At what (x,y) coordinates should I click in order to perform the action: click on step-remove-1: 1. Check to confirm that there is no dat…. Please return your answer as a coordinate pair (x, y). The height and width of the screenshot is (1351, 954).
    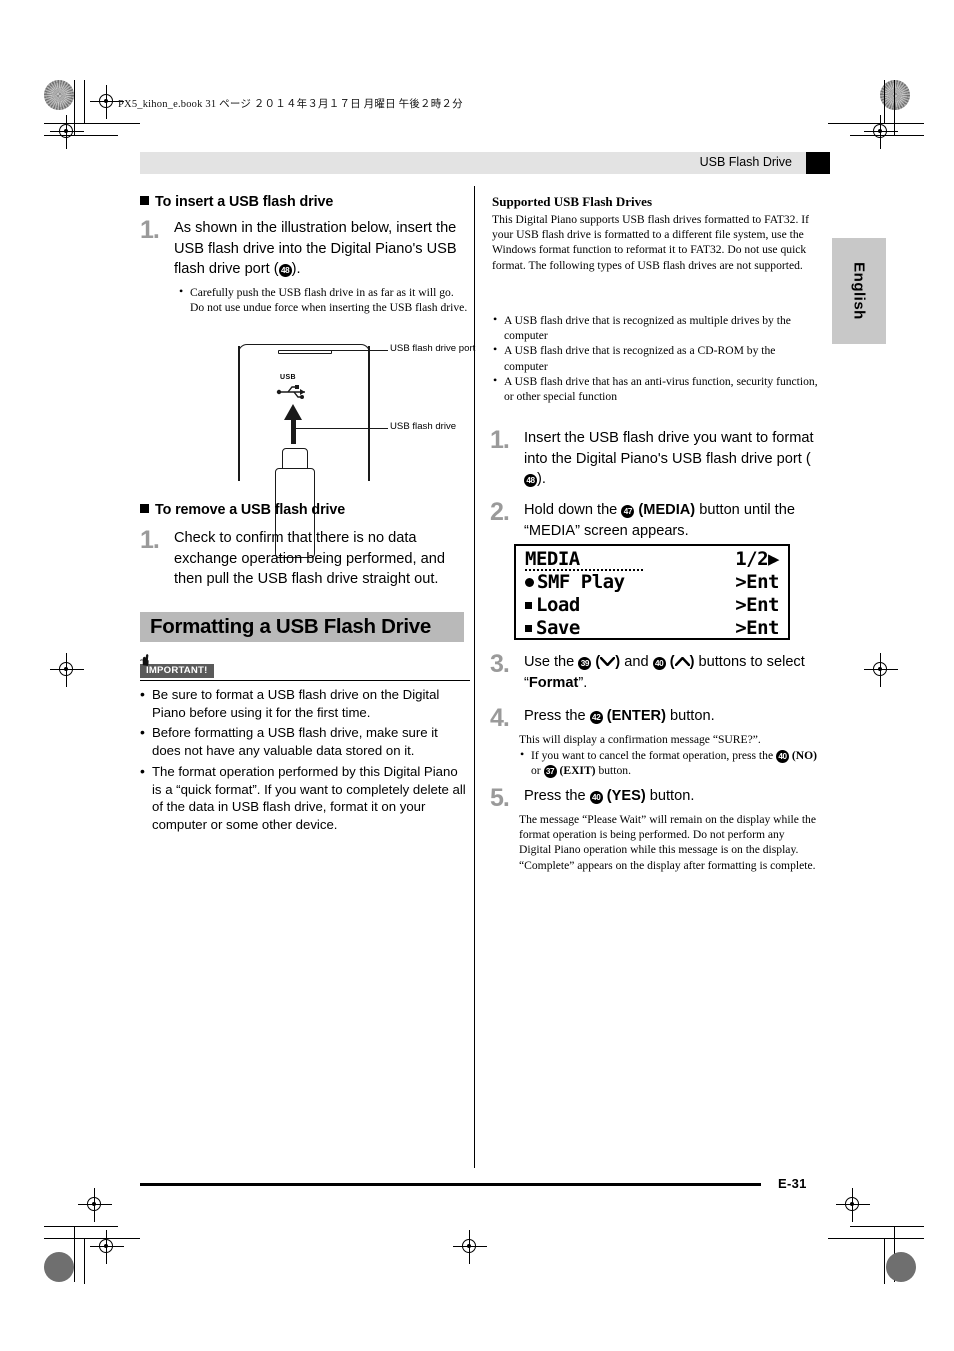
    Looking at the image, I should click on (300, 559).